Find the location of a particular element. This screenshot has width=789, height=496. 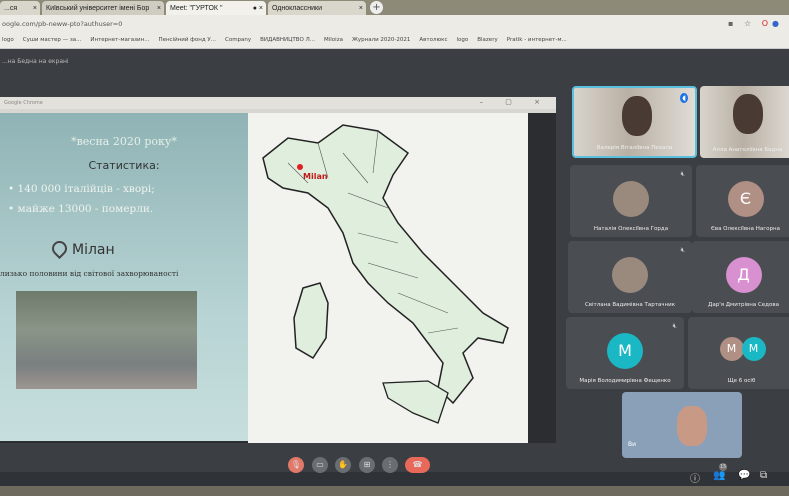

url-text: oogle.com/pb-neww-pto?authuser=0 is located at coordinates (62, 24).